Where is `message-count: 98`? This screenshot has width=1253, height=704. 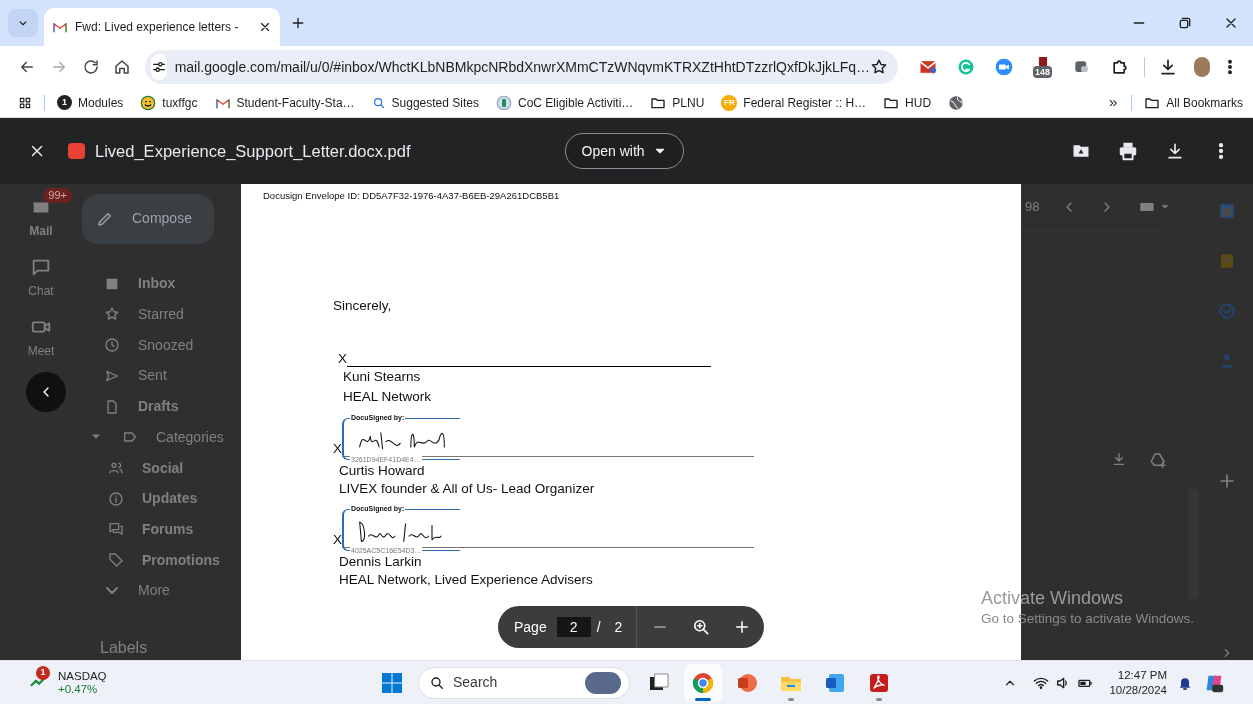 message-count: 98 is located at coordinates (1032, 207).